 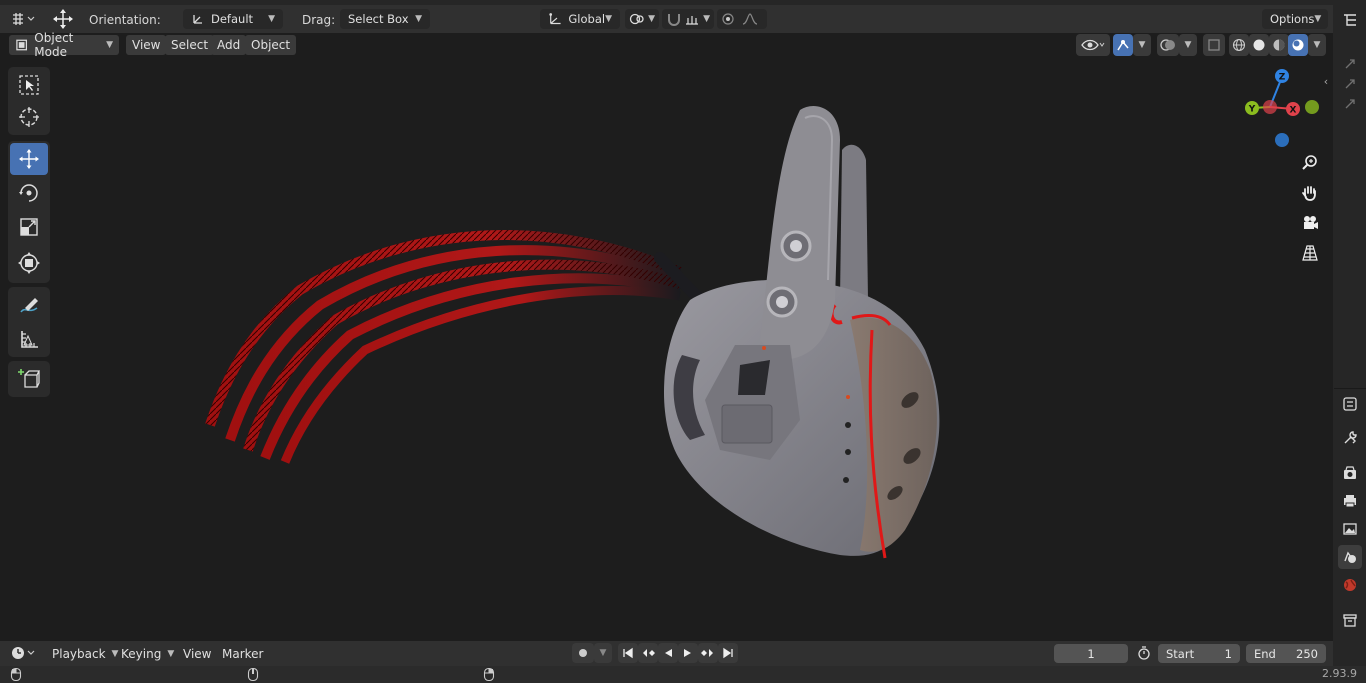 I want to click on properties-icon, so click(x=1350, y=404).